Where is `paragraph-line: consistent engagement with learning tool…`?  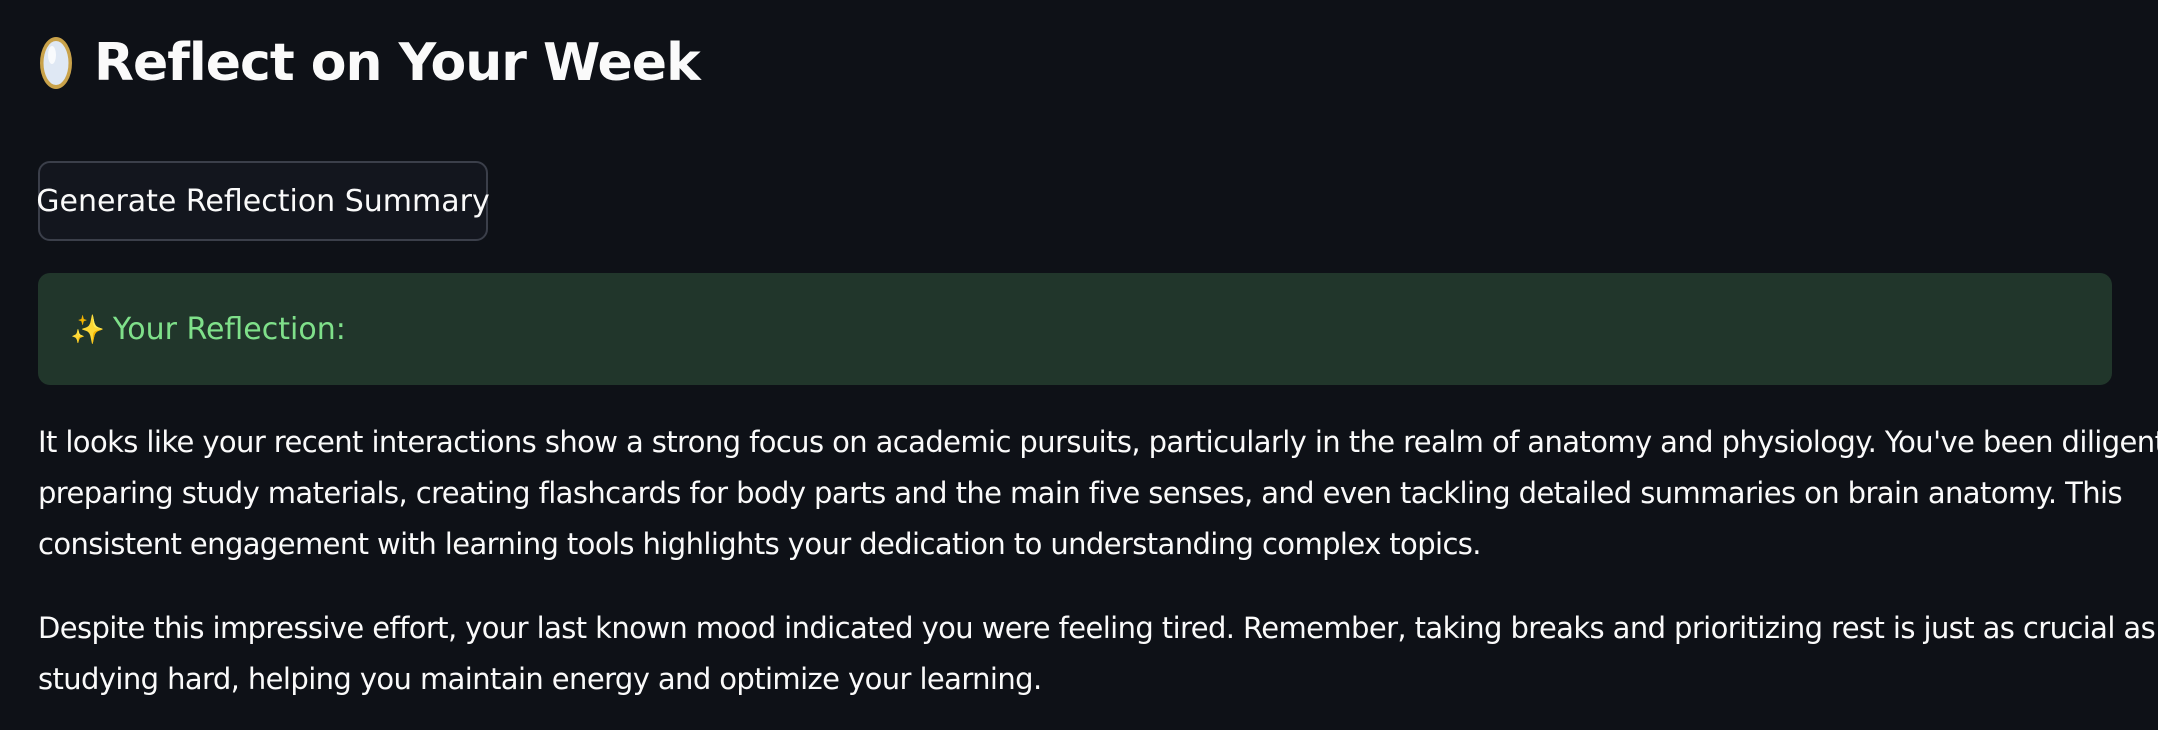 paragraph-line: consistent engagement with learning tool… is located at coordinates (760, 544).